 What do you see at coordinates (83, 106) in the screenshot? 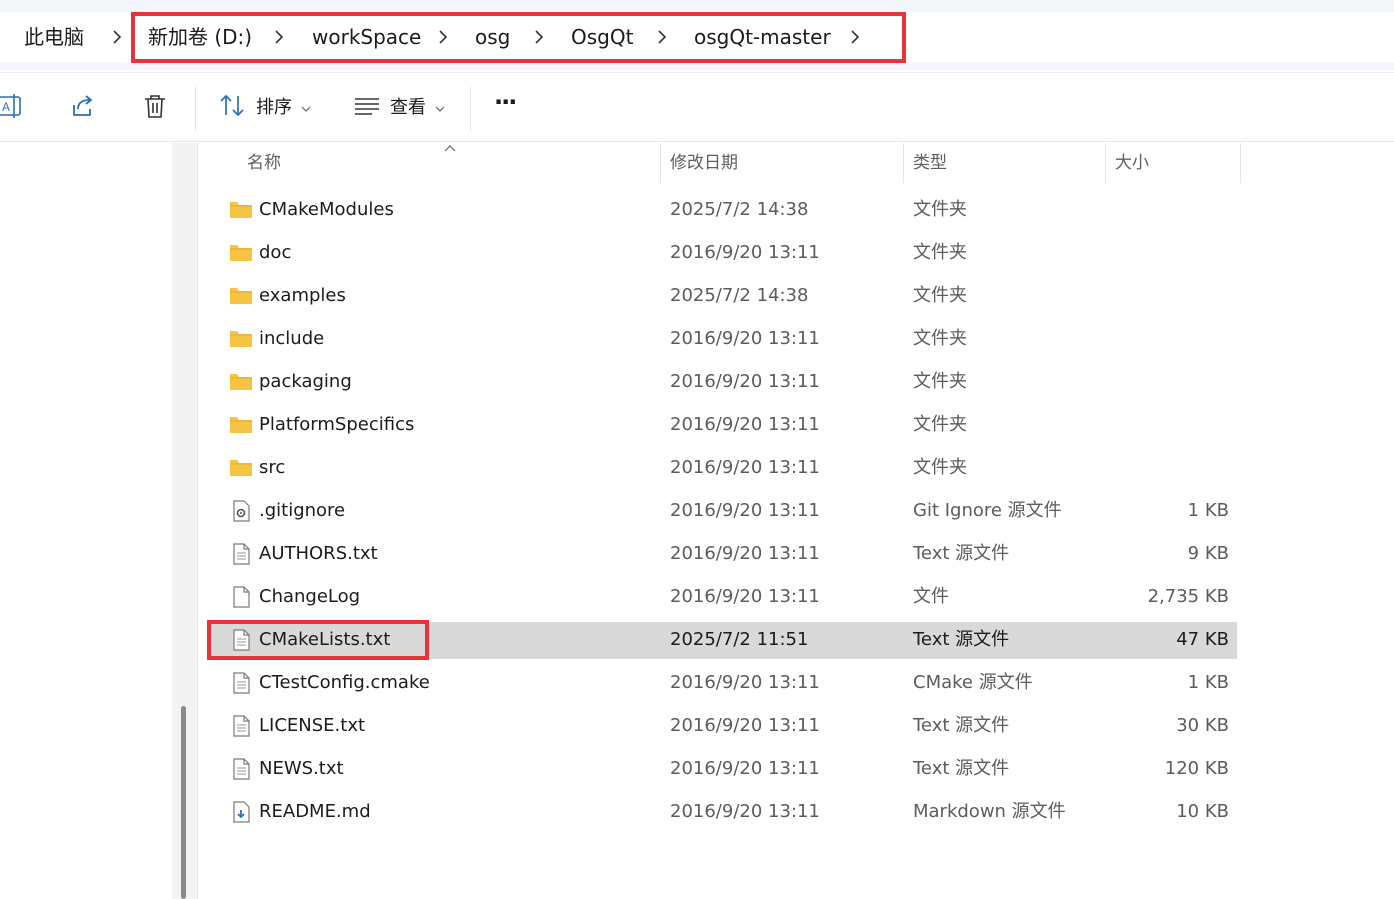
I see `share-icon` at bounding box center [83, 106].